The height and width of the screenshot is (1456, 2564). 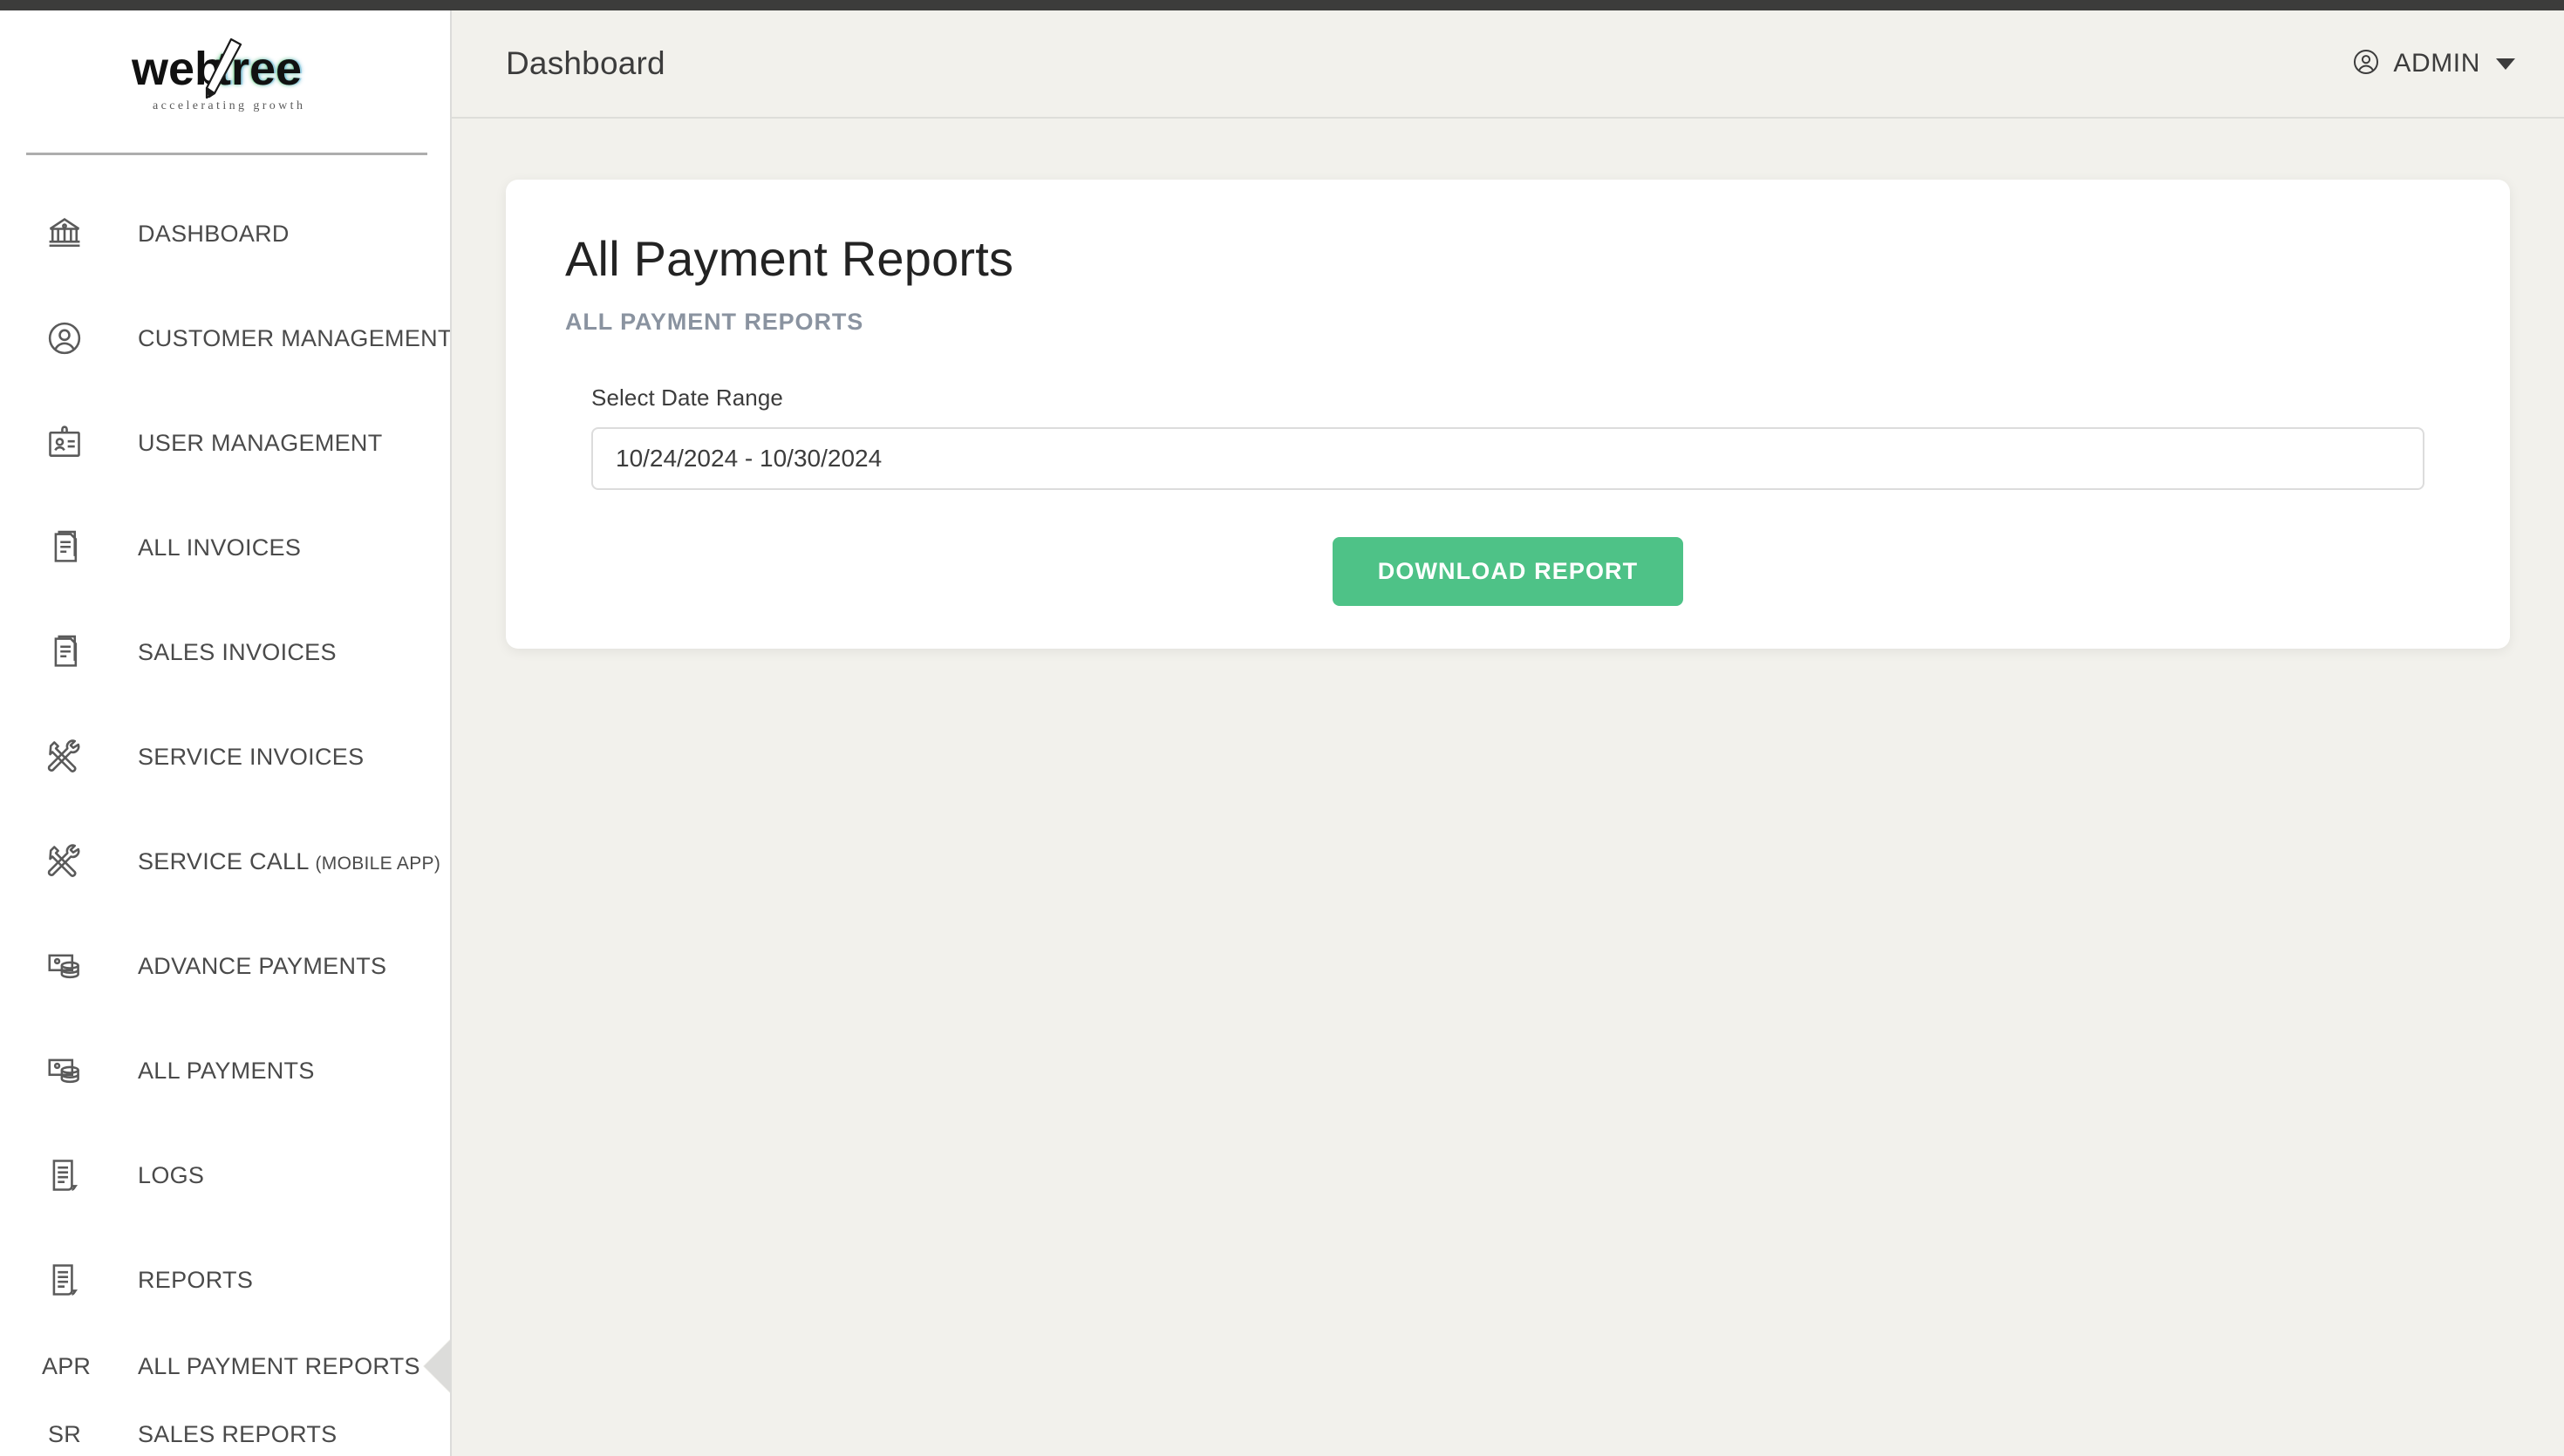 What do you see at coordinates (64, 1433) in the screenshot?
I see `sidebar-item-abbr: SR` at bounding box center [64, 1433].